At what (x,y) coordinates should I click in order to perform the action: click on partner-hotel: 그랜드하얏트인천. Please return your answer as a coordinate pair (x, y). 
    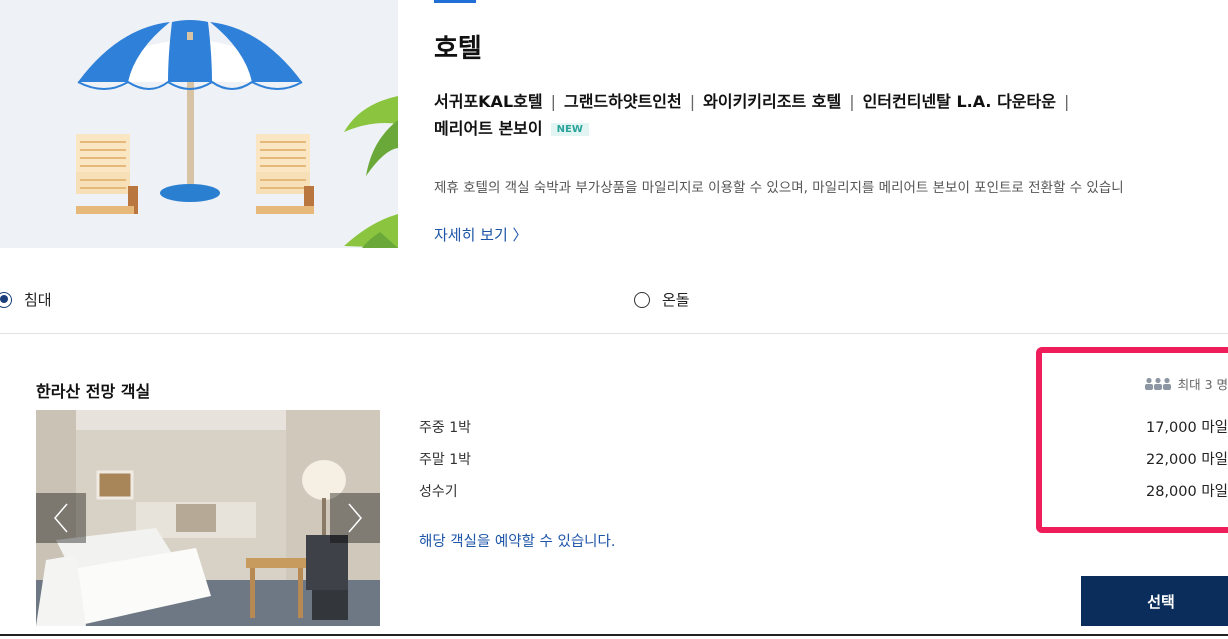
    Looking at the image, I should click on (622, 101).